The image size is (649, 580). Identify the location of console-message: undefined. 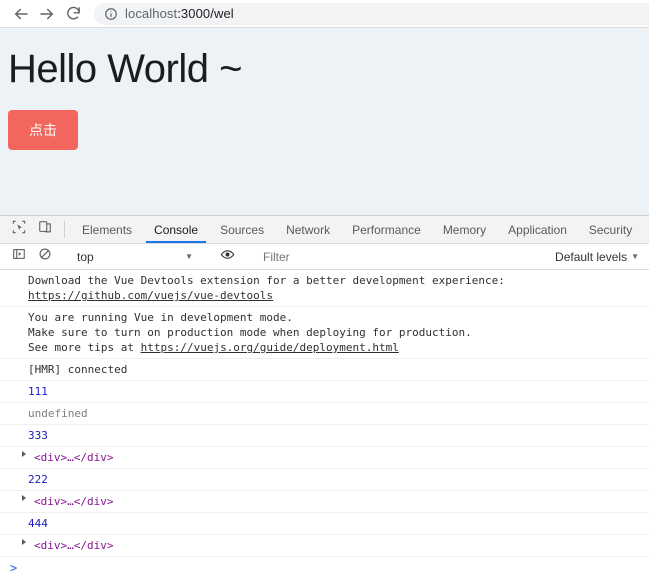
(324, 414).